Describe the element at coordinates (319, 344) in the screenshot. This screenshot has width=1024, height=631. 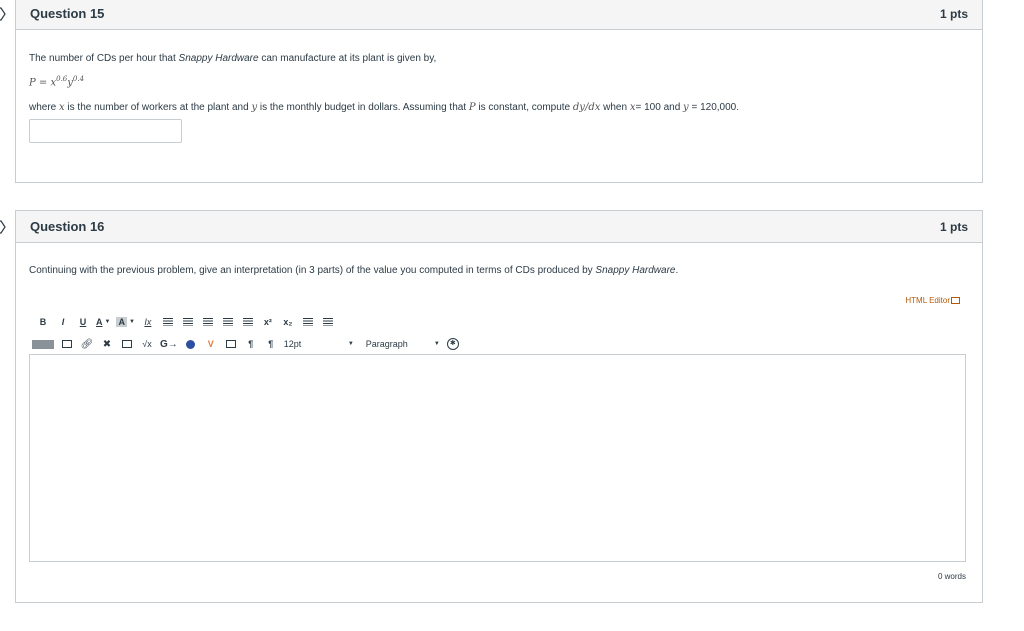
I see `font-size-select: 12pt ▼` at that location.